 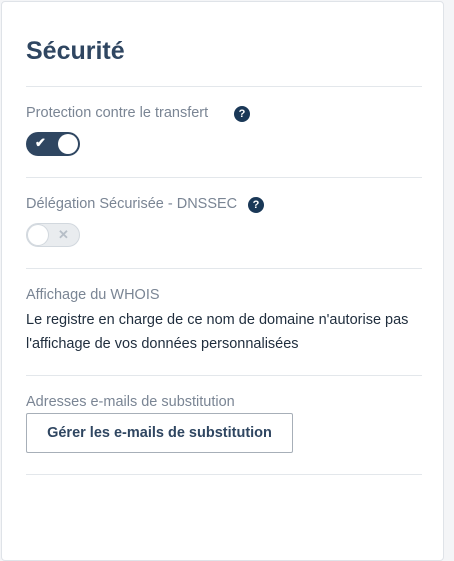 What do you see at coordinates (132, 204) in the screenshot?
I see `dnssec-label: Délégation Sécurisée - DNSSEC` at bounding box center [132, 204].